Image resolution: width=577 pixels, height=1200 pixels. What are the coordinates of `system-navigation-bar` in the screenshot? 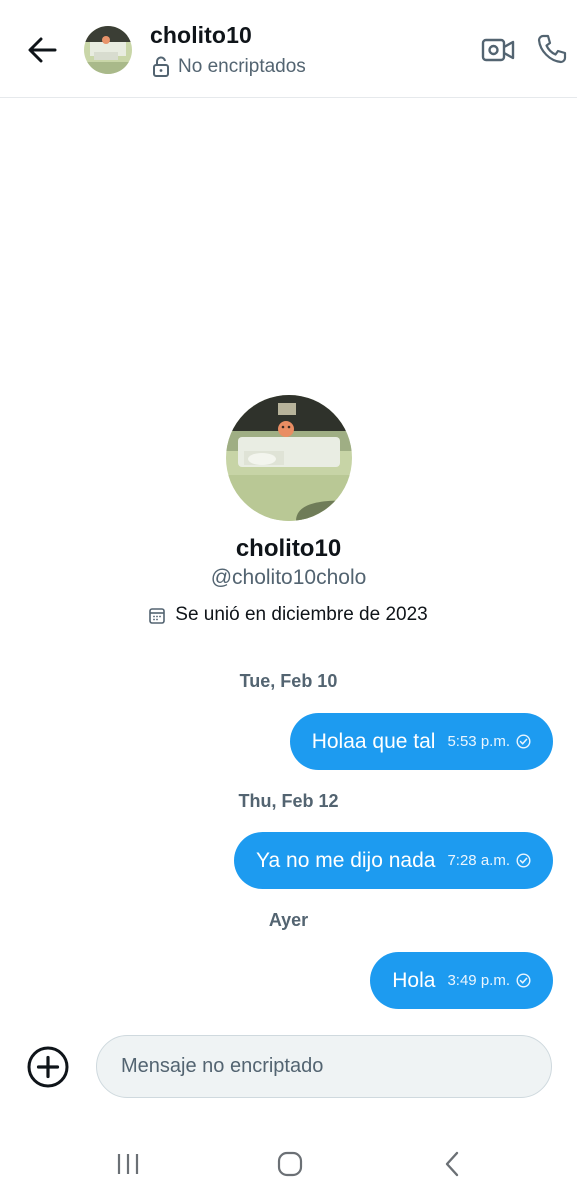 It's located at (288, 1164).